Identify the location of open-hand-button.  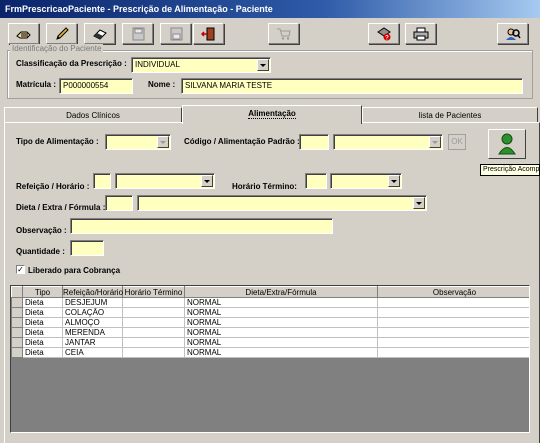
(23, 33).